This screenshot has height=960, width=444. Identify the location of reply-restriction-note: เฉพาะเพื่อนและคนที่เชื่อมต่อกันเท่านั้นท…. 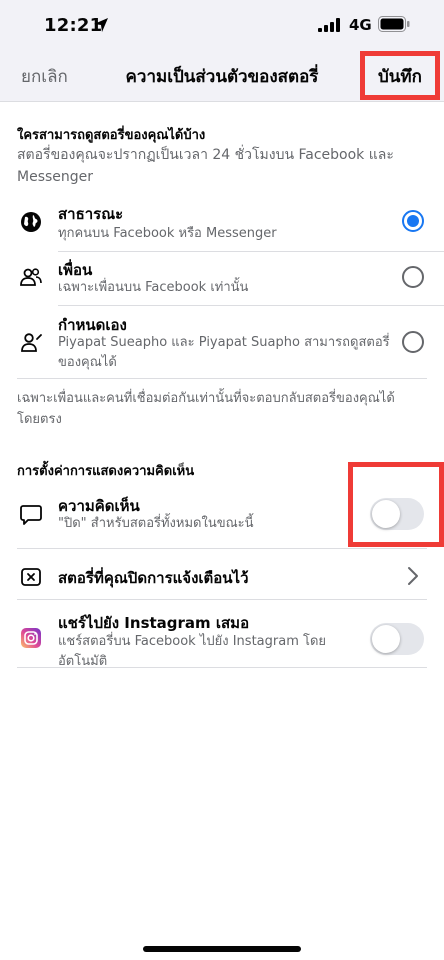
(206, 409).